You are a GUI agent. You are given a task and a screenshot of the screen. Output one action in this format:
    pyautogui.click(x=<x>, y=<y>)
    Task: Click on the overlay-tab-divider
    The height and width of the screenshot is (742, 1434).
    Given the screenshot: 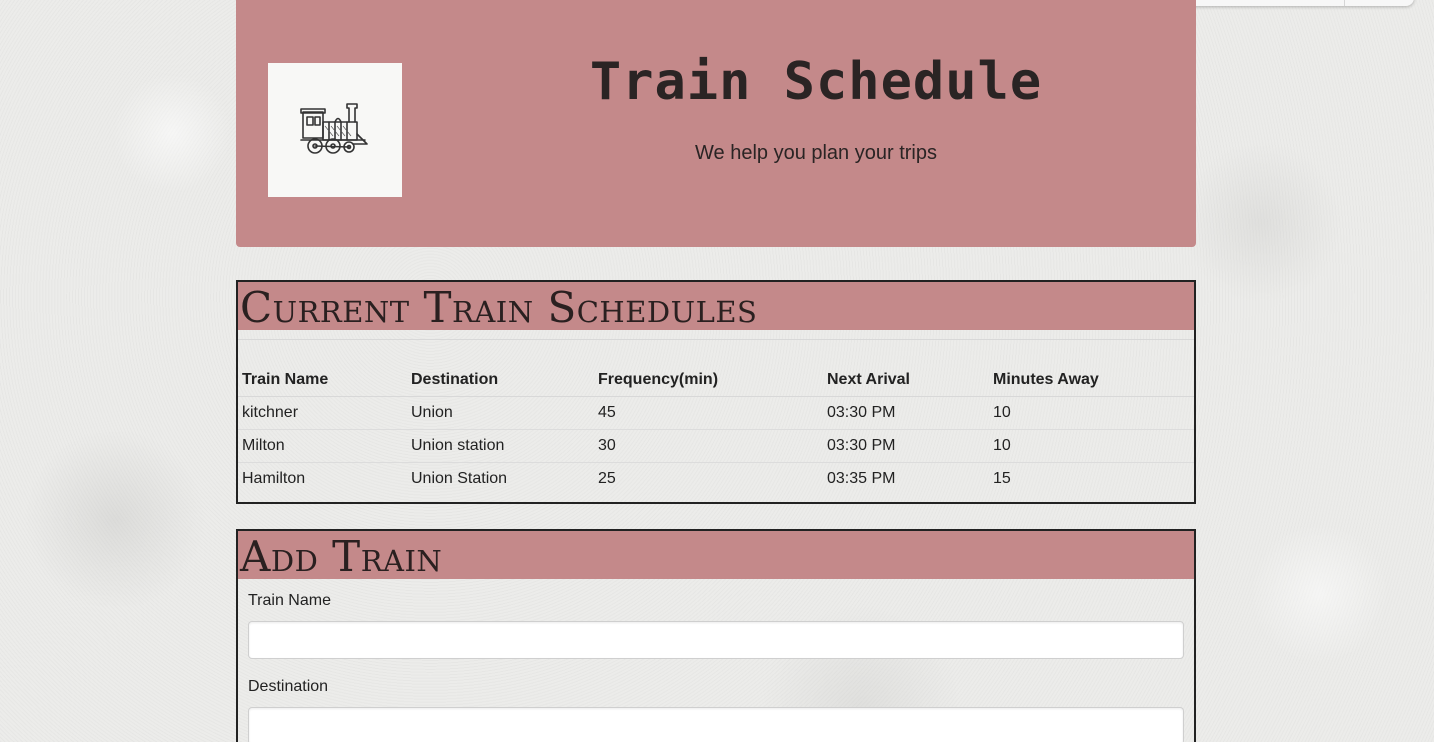 What is the action you would take?
    pyautogui.click(x=1344, y=3)
    